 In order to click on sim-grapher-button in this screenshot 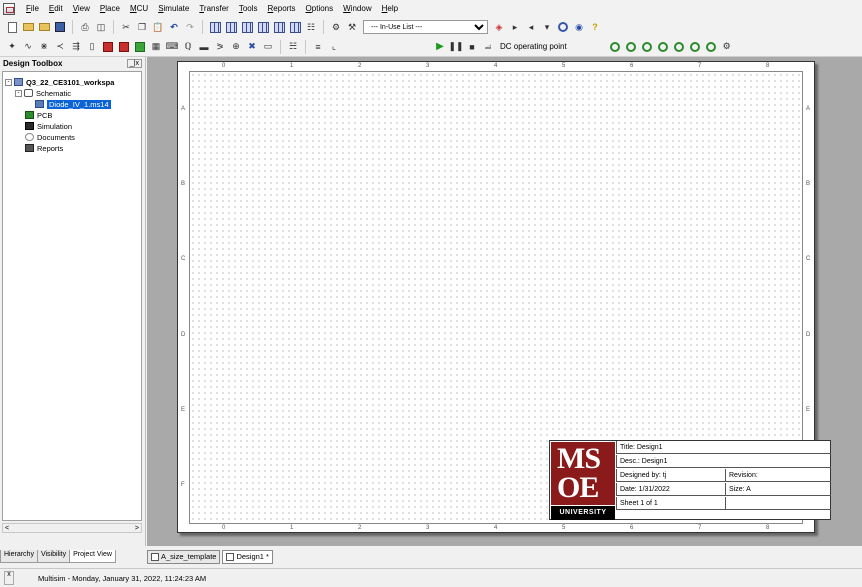, I will do `click(247, 27)`.